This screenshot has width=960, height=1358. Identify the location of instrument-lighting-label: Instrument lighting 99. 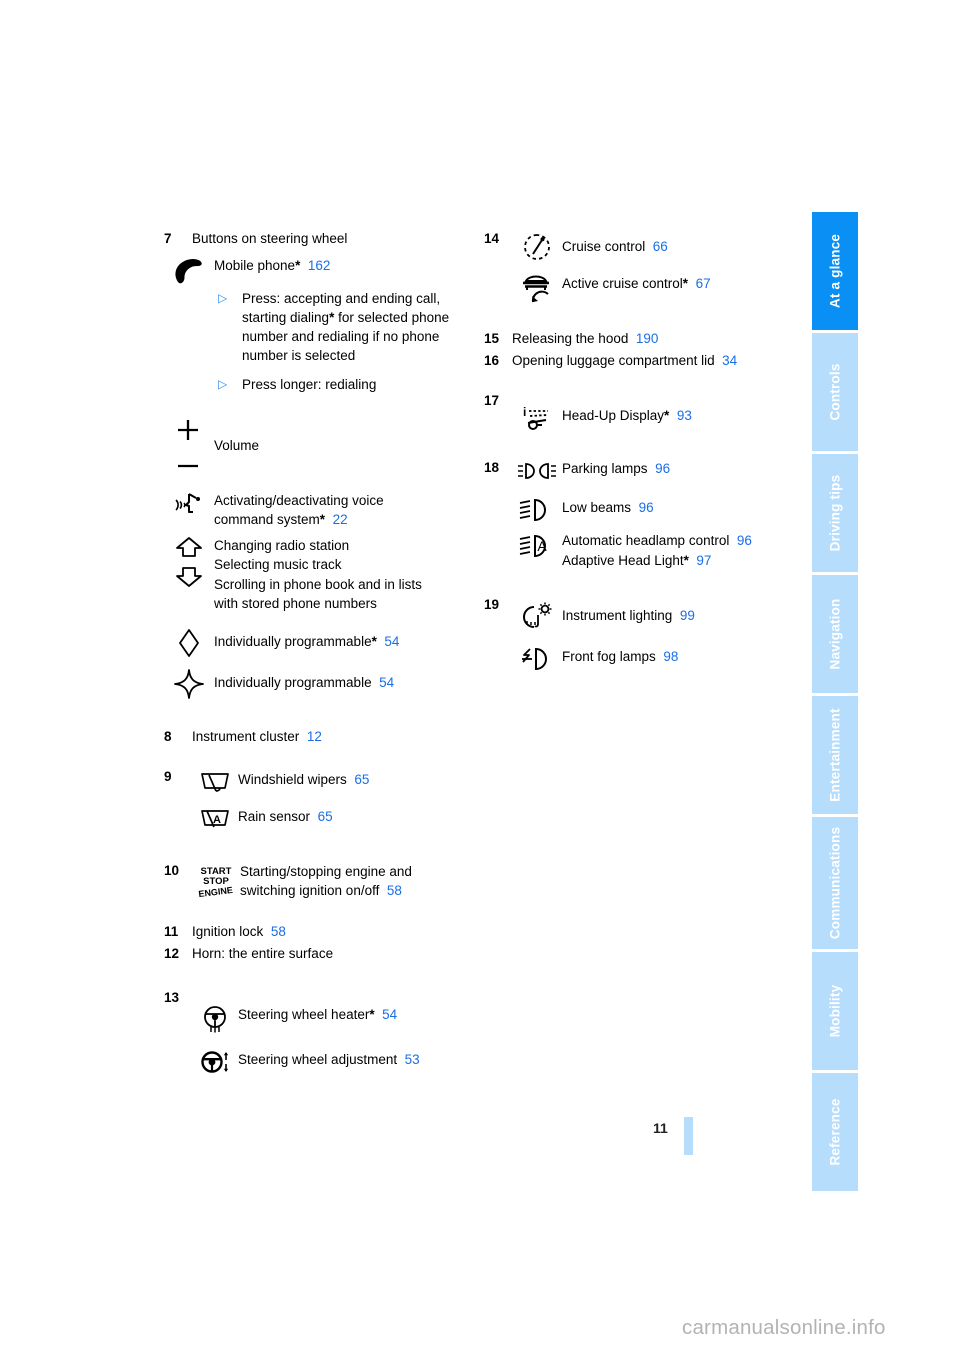
(628, 613).